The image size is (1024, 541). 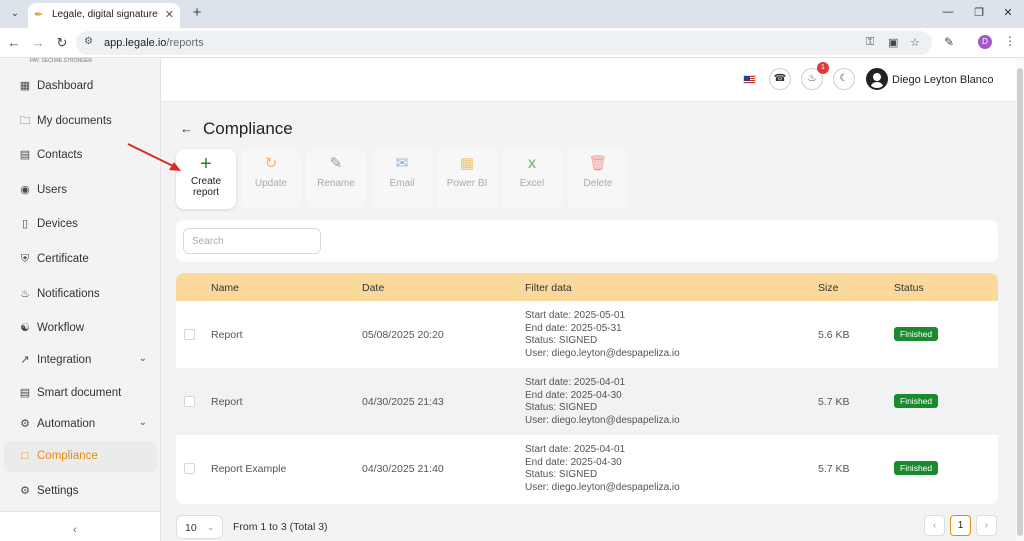 I want to click on email-button: ✉ Email, so click(x=402, y=179).